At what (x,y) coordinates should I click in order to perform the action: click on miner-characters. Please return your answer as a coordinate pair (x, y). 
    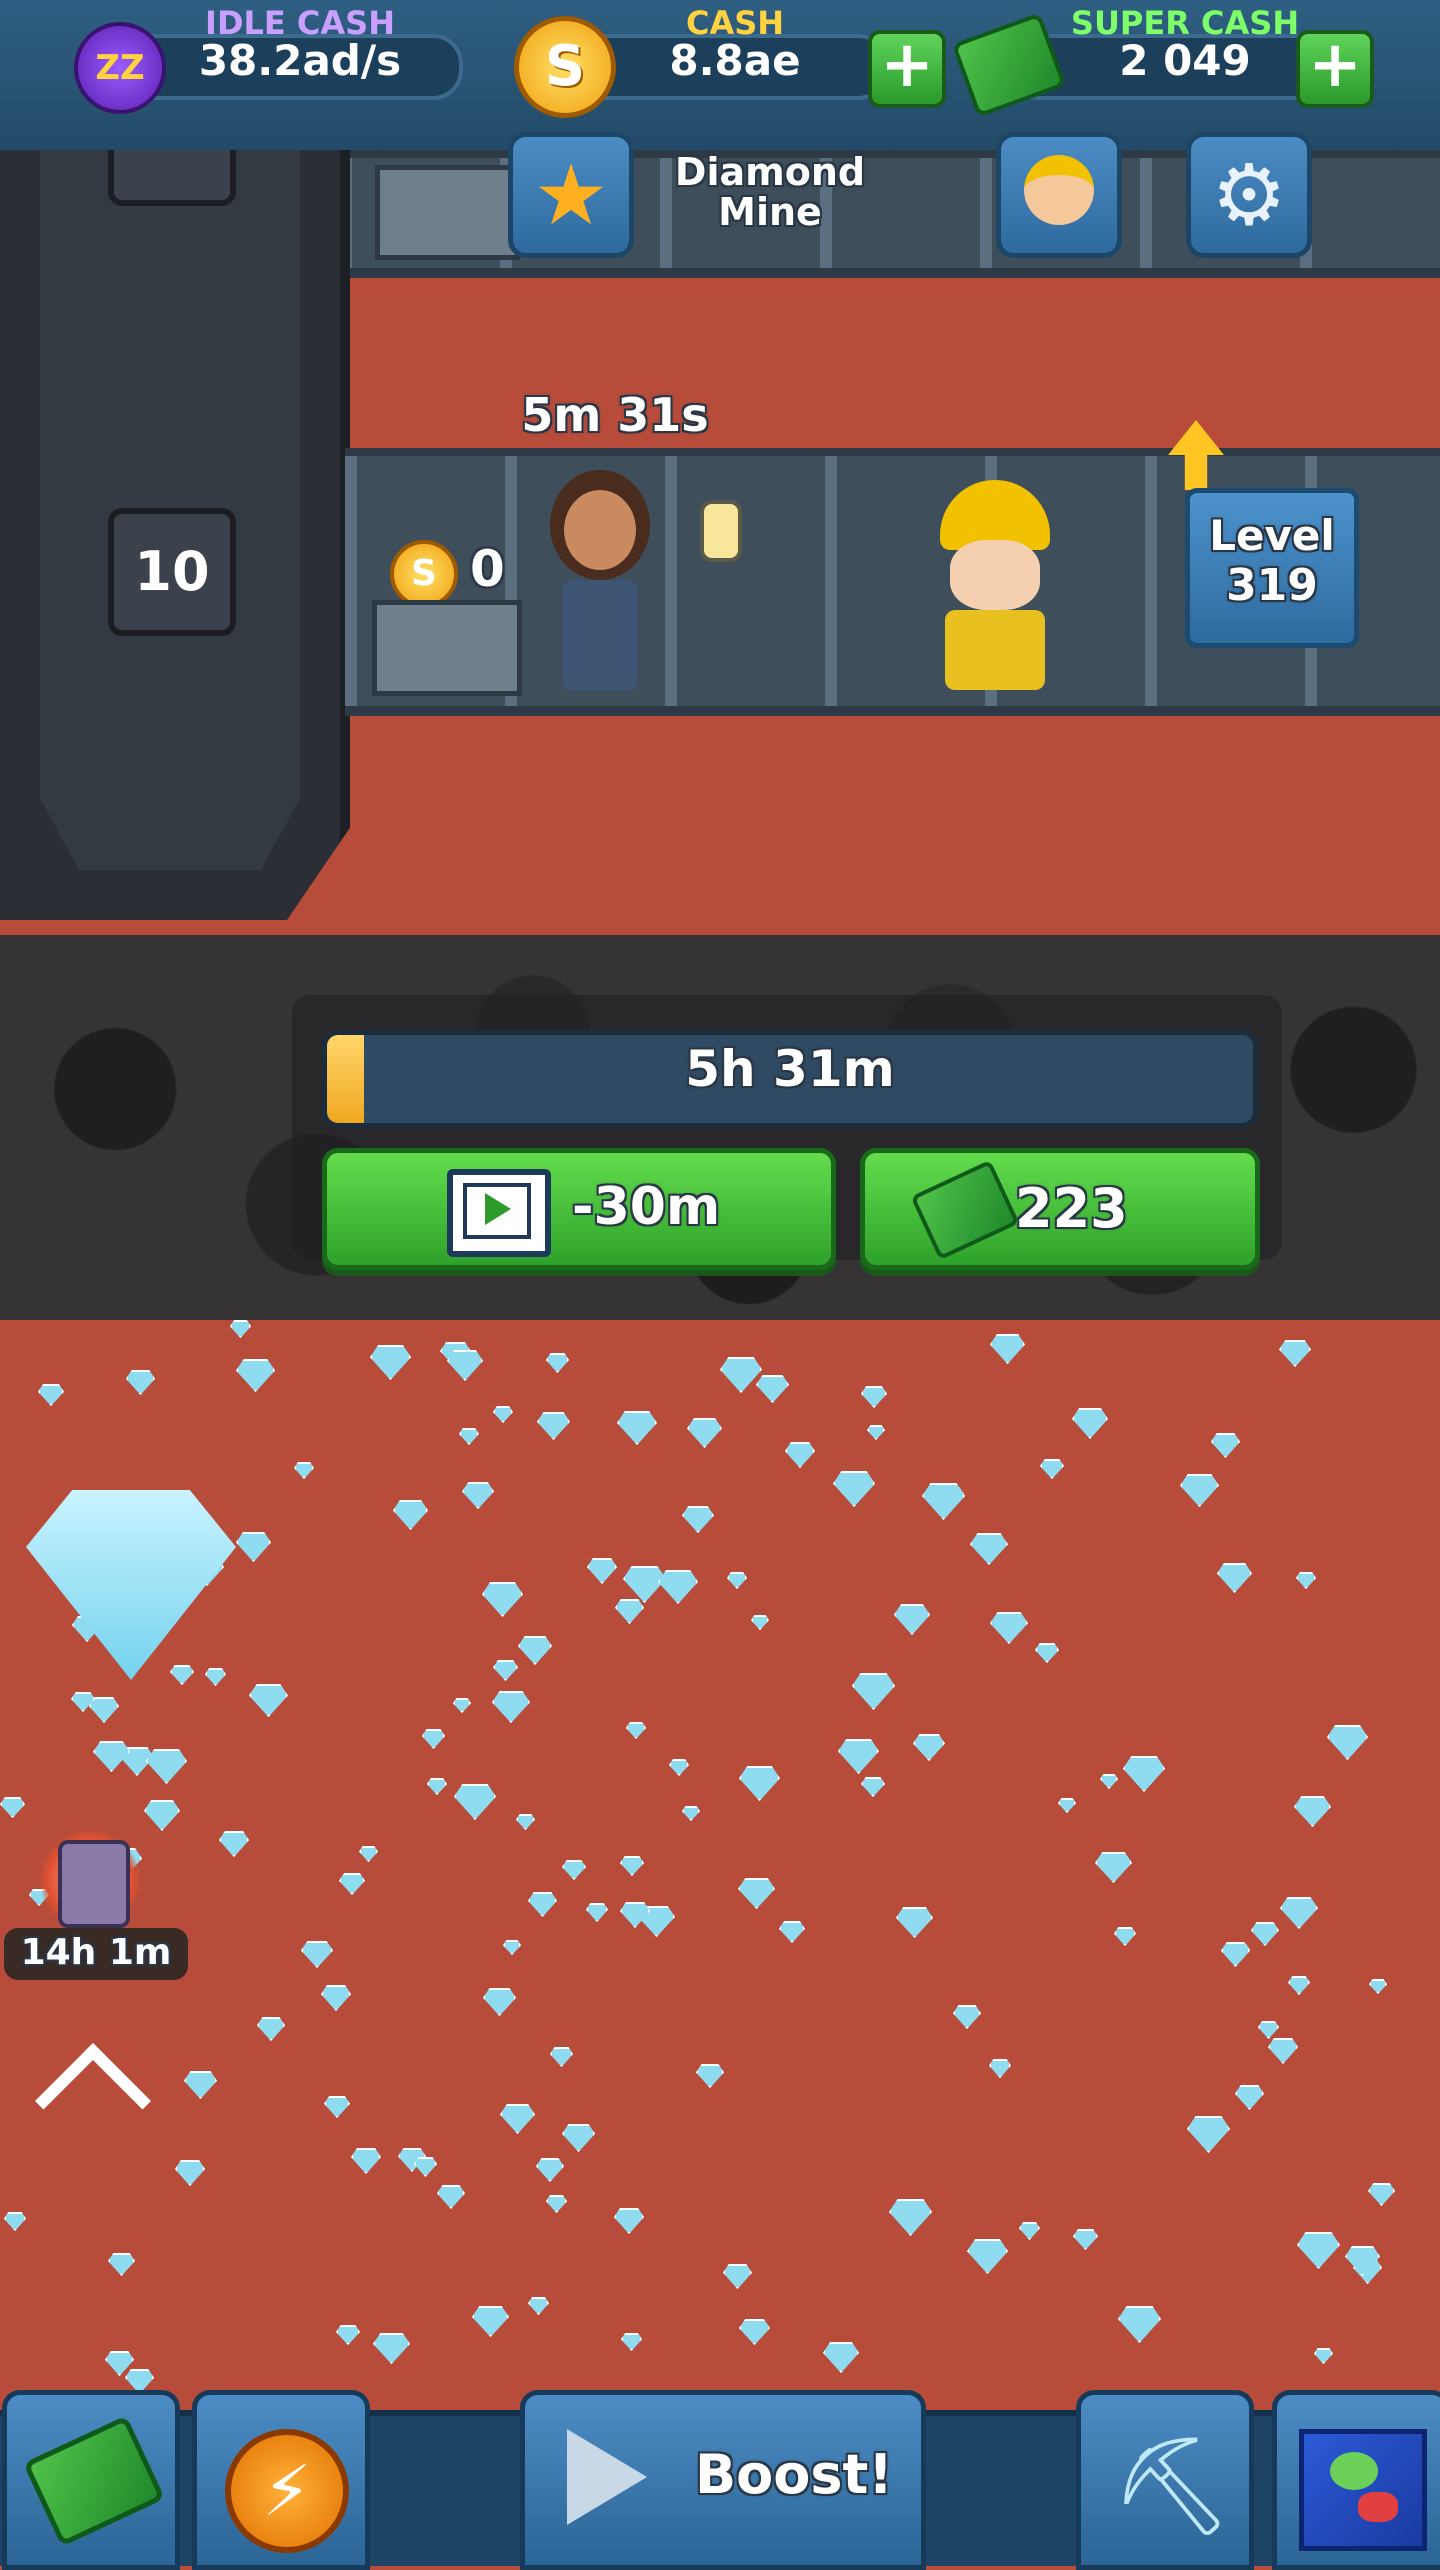
    Looking at the image, I should click on (995, 585).